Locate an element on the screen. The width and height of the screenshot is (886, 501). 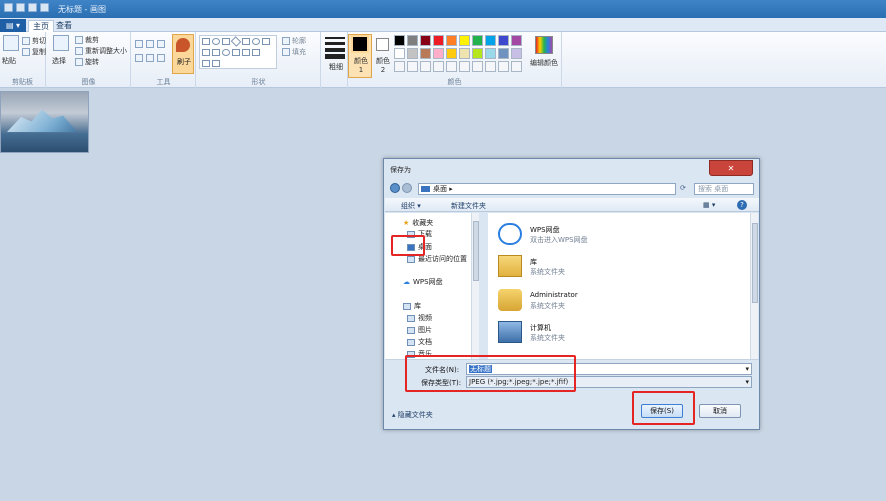
circle-shape is located at coordinates (256, 41).